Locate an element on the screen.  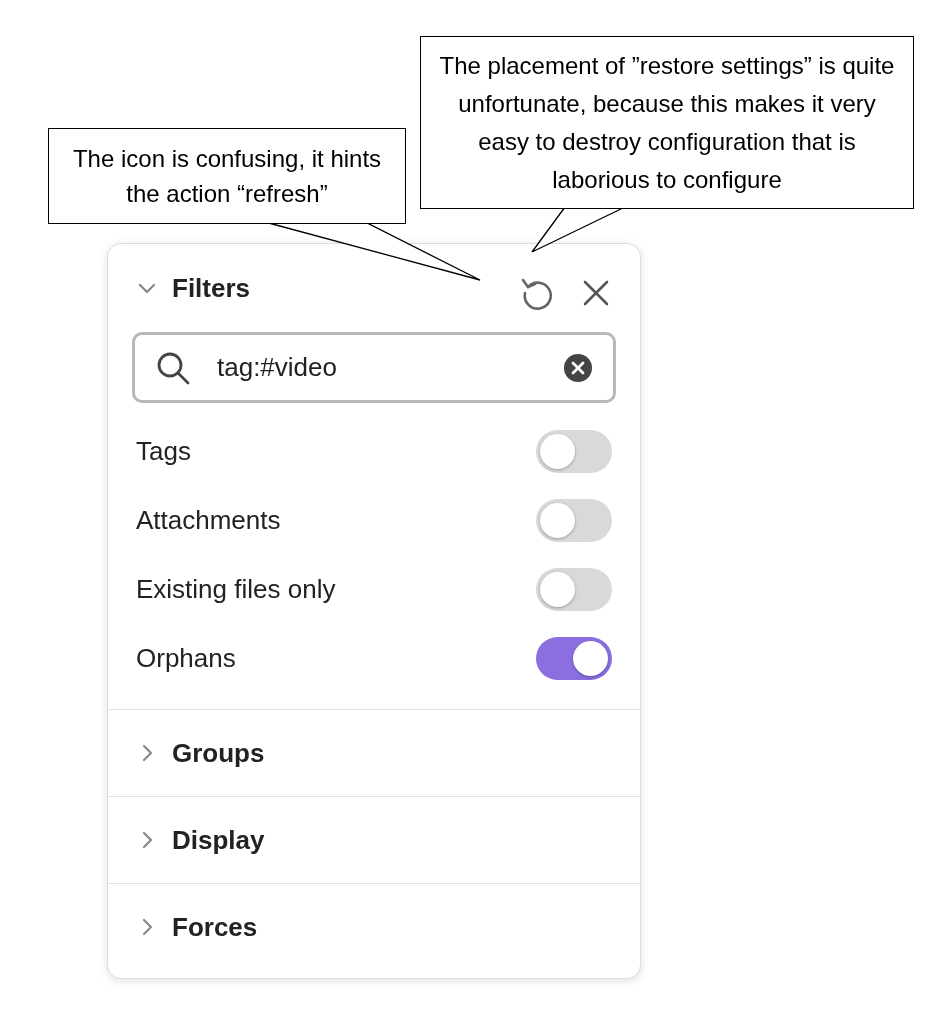
toggle-label: Tags is located at coordinates (163, 451).